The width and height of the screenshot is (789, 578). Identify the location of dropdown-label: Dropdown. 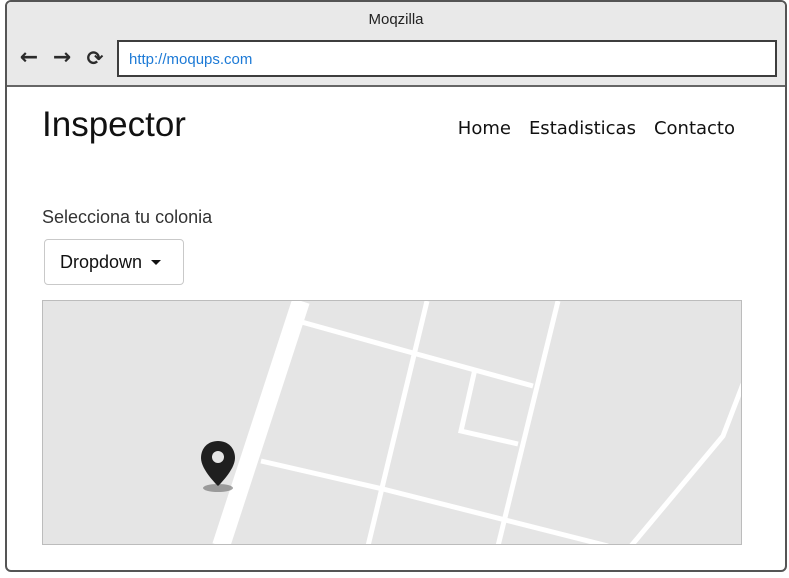
(101, 261).